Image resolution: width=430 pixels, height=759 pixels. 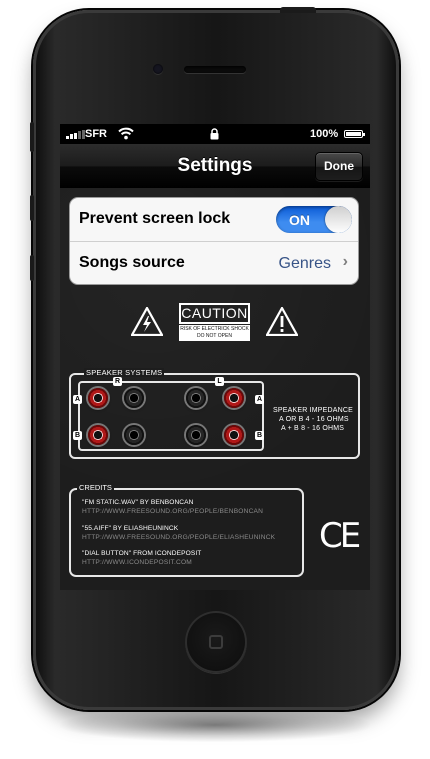 I want to click on impedance-row-2: A + B 8 - 16 OHMS, so click(x=313, y=428).